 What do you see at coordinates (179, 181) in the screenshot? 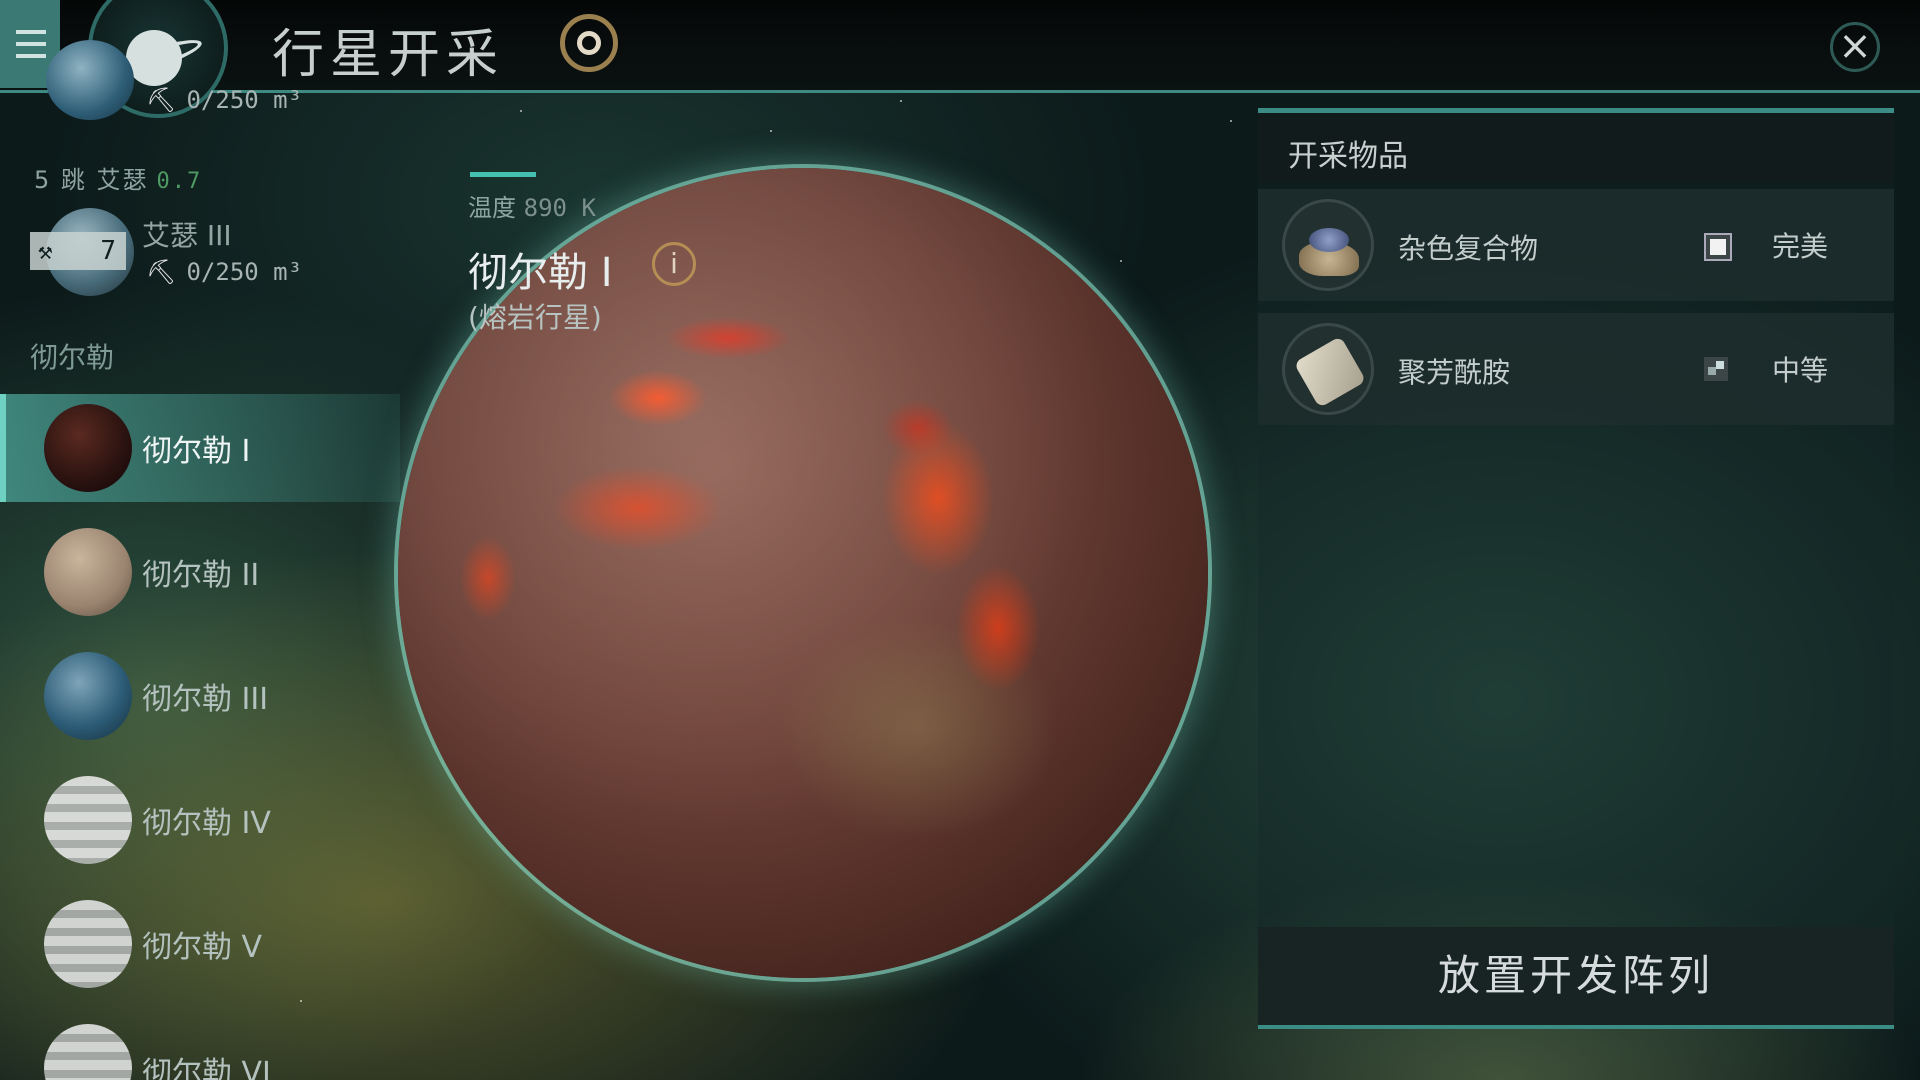
I see `security-status: 0.7` at bounding box center [179, 181].